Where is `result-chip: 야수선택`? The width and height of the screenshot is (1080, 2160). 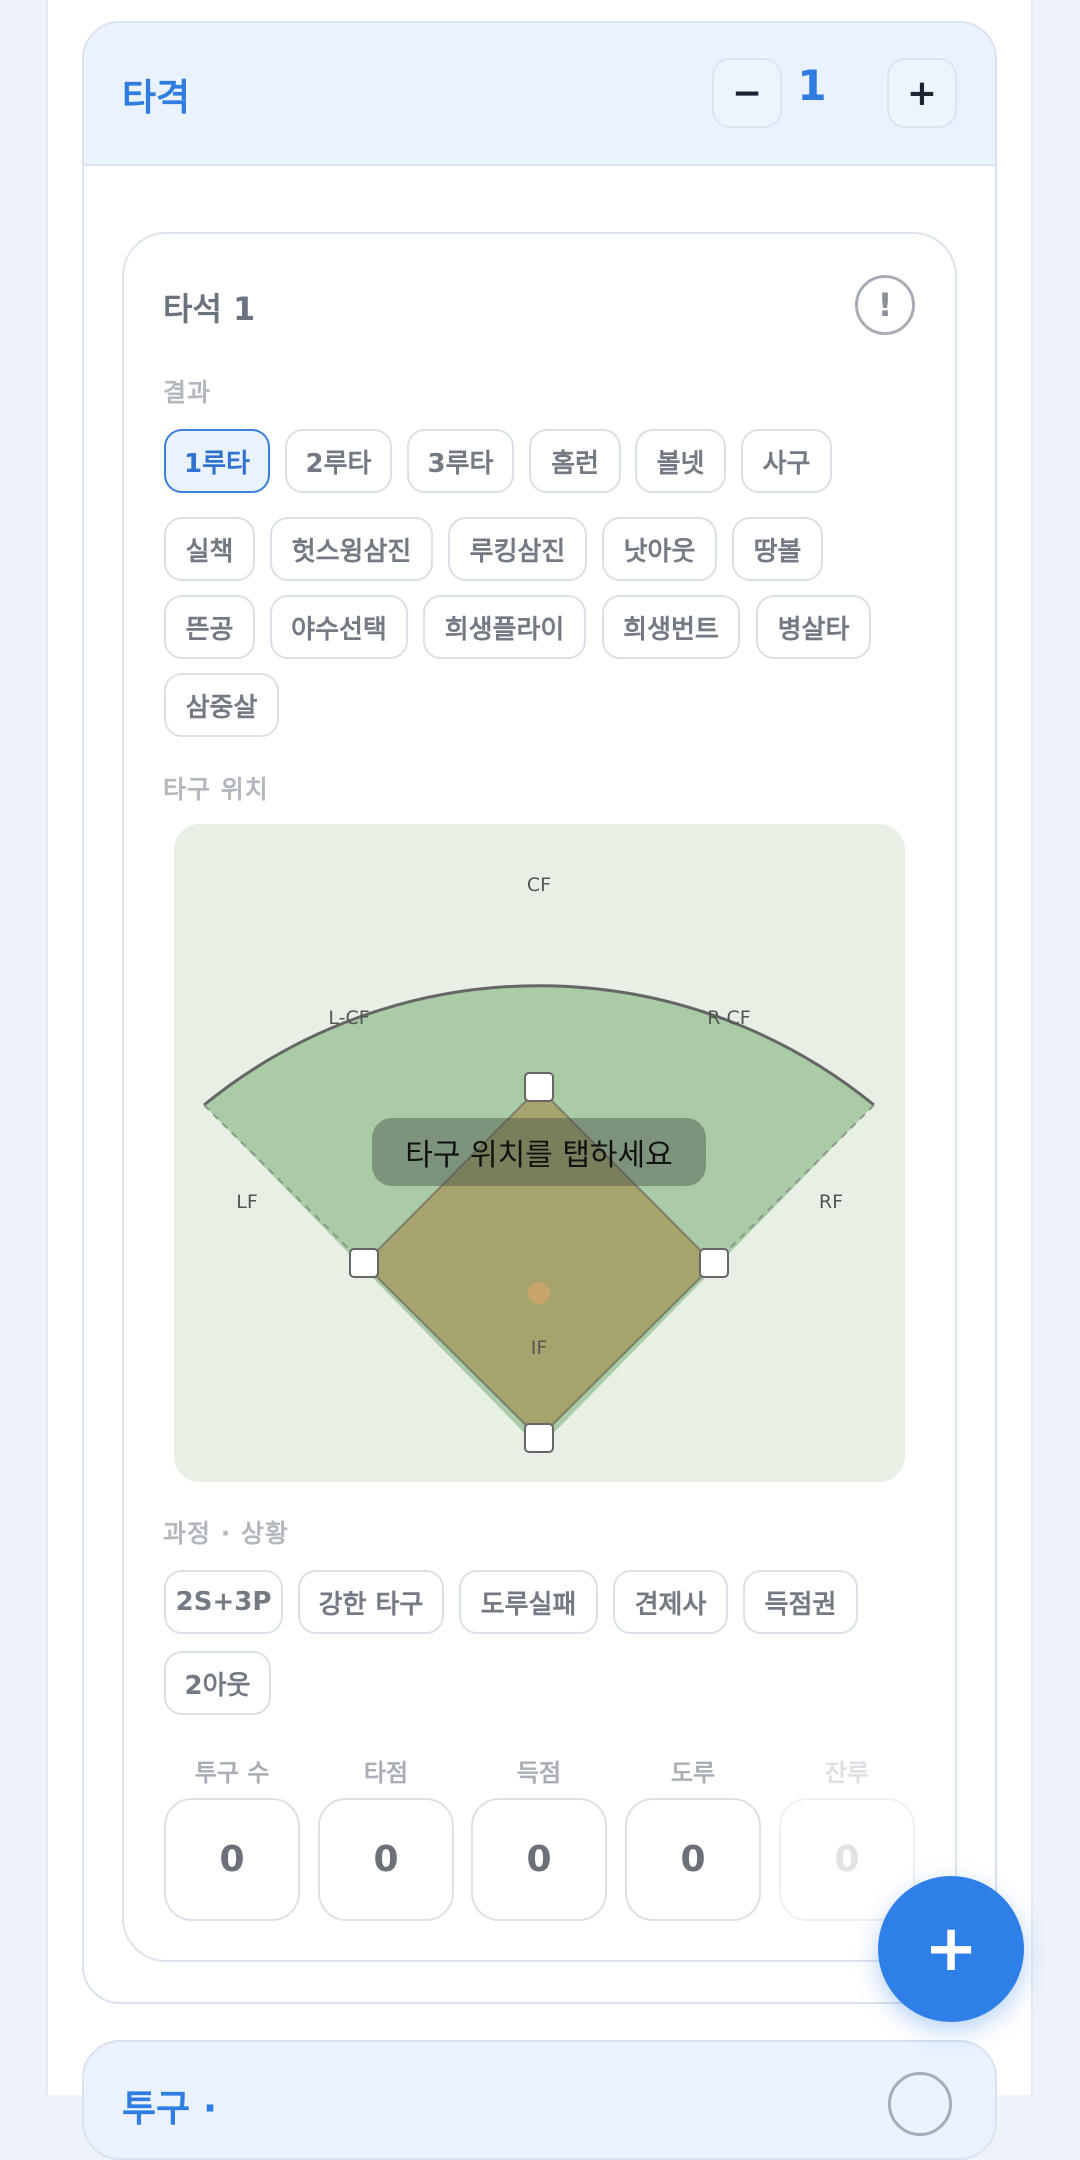
result-chip: 야수선택 is located at coordinates (339, 627).